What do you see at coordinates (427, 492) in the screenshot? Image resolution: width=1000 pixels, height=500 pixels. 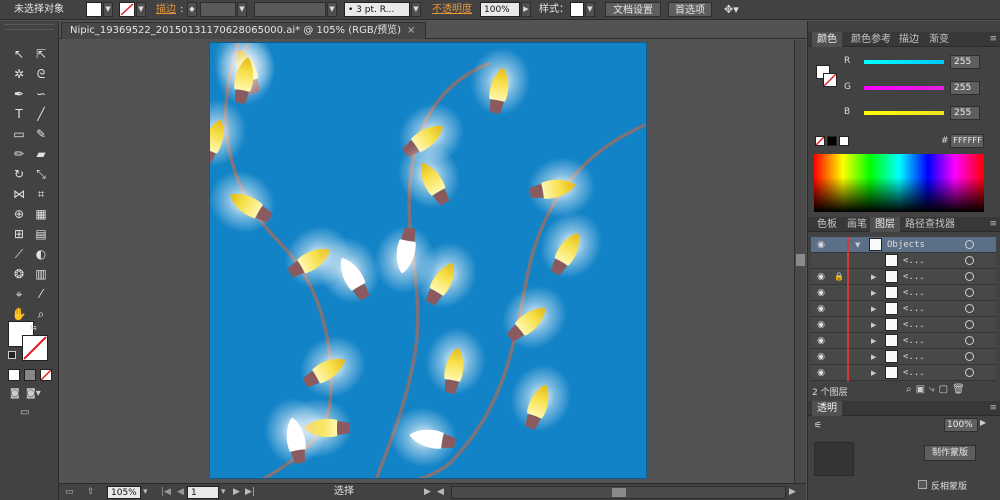 I see `status-menu-arrow: ▶` at bounding box center [427, 492].